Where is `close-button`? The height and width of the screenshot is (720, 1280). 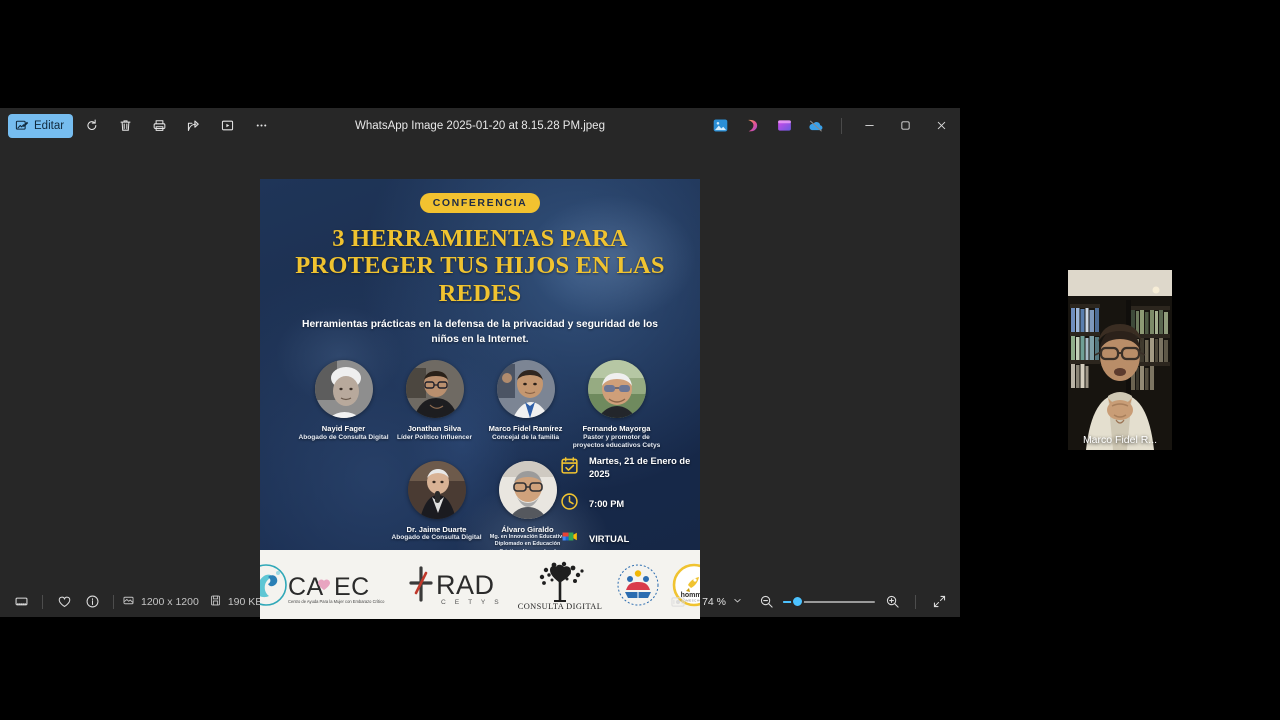
close-button is located at coordinates (941, 126).